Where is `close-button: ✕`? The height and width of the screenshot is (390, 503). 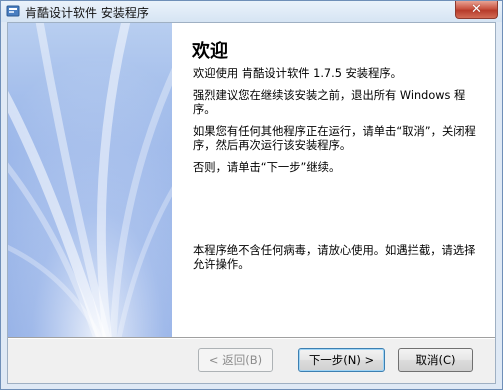
close-button: ✕ is located at coordinates (476, 10).